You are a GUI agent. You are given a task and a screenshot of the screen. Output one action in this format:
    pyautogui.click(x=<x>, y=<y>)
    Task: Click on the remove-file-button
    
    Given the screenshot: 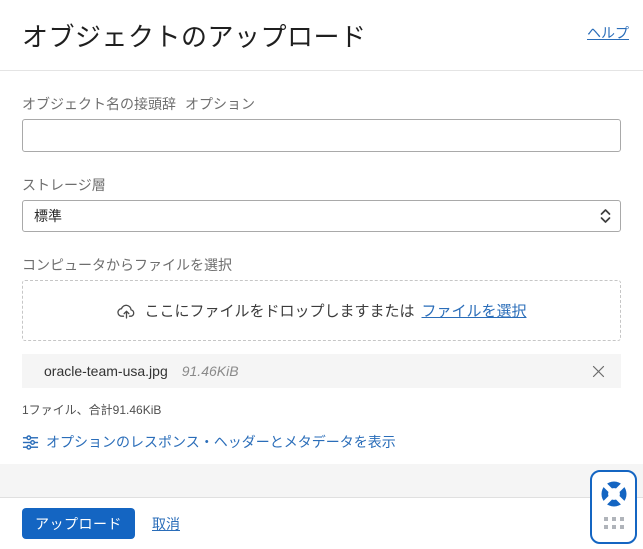 What is the action you would take?
    pyautogui.click(x=598, y=371)
    